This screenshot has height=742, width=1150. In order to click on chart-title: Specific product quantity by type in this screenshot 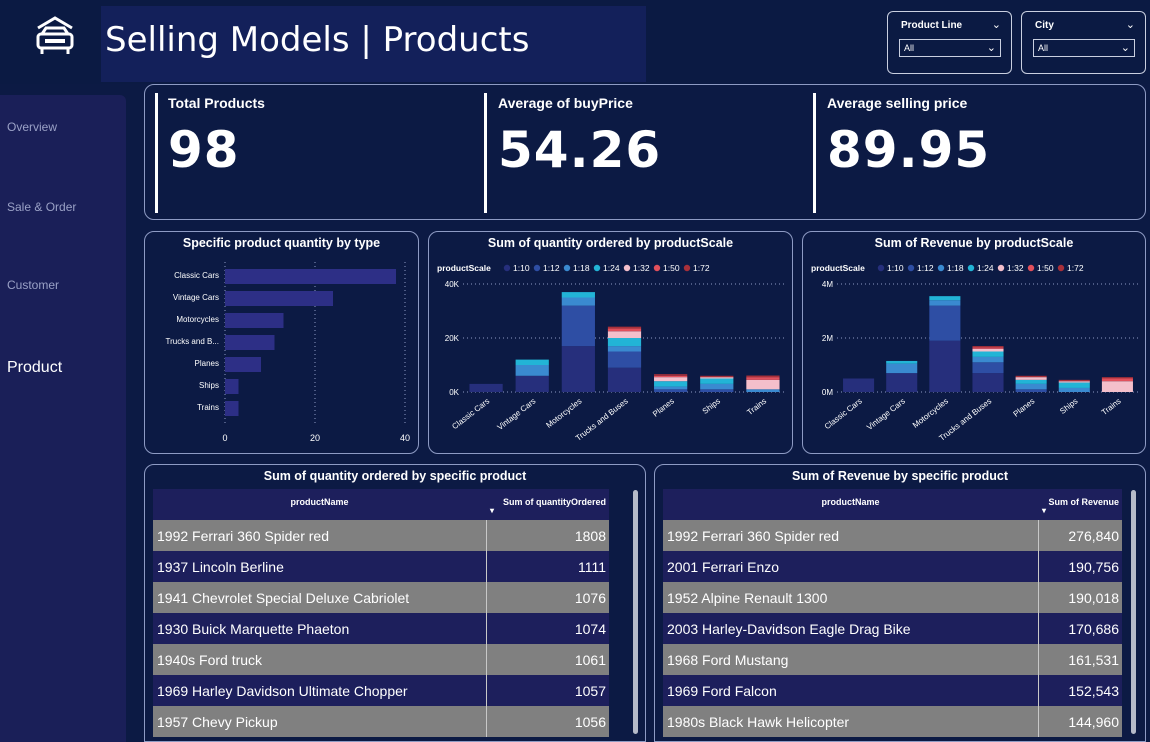, I will do `click(281, 243)`.